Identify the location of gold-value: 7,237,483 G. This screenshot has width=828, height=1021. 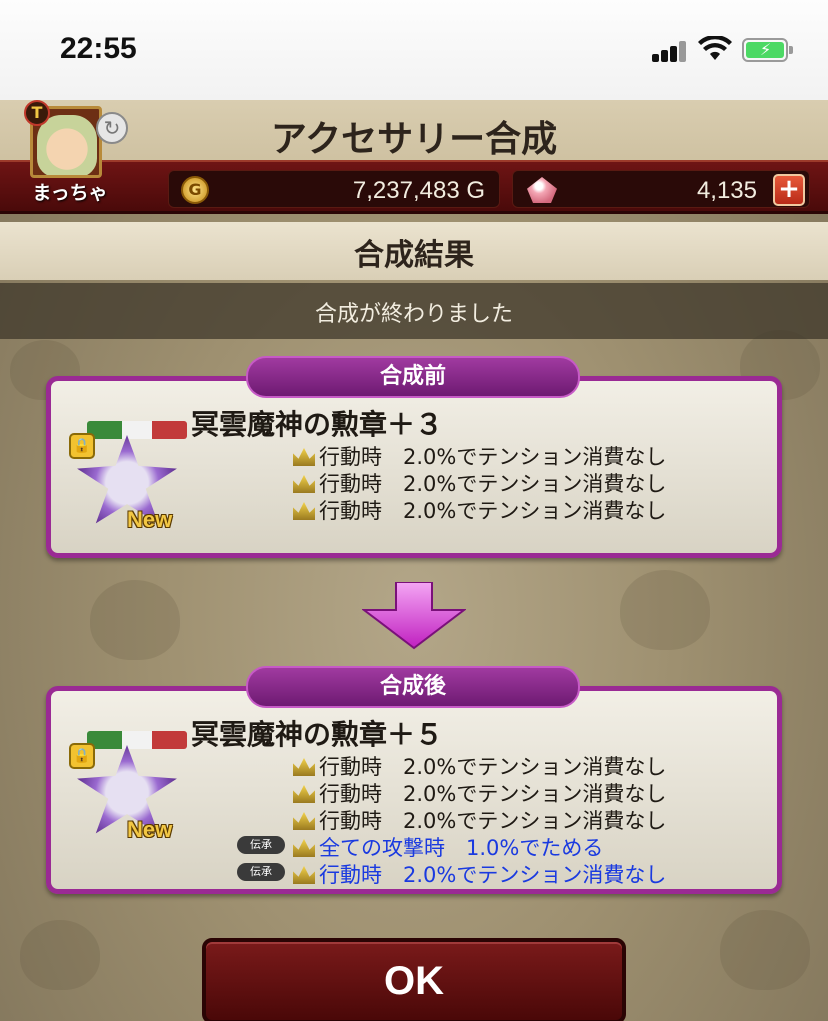
(418, 190).